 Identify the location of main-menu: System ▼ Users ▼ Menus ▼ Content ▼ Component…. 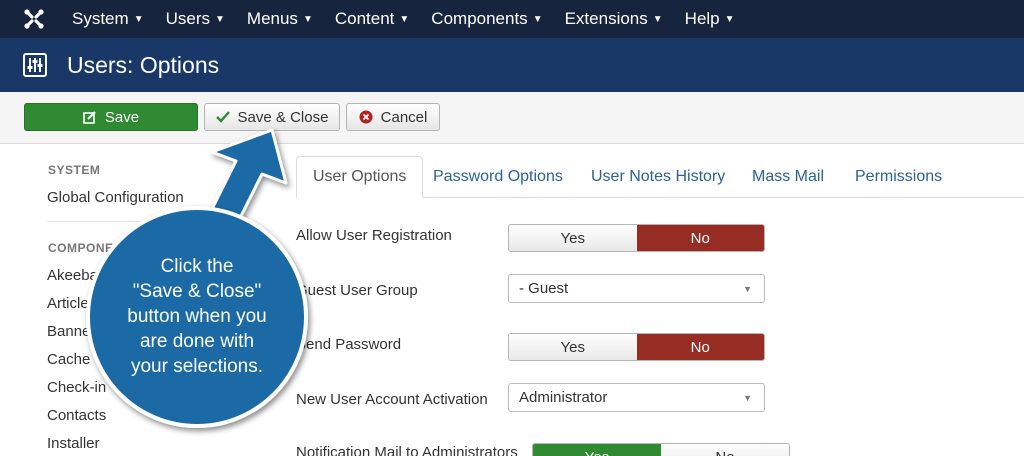
(414, 19).